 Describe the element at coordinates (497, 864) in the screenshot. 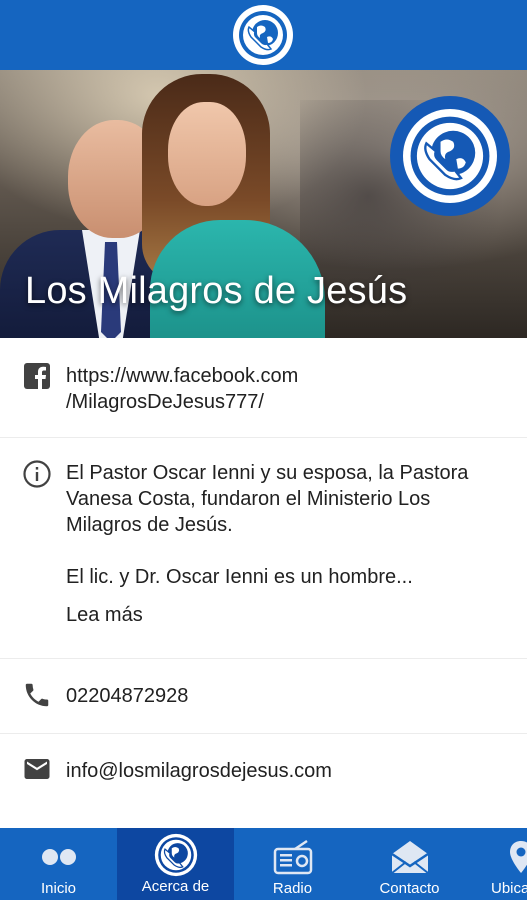

I see `nav-item-ubica: Ubica` at that location.